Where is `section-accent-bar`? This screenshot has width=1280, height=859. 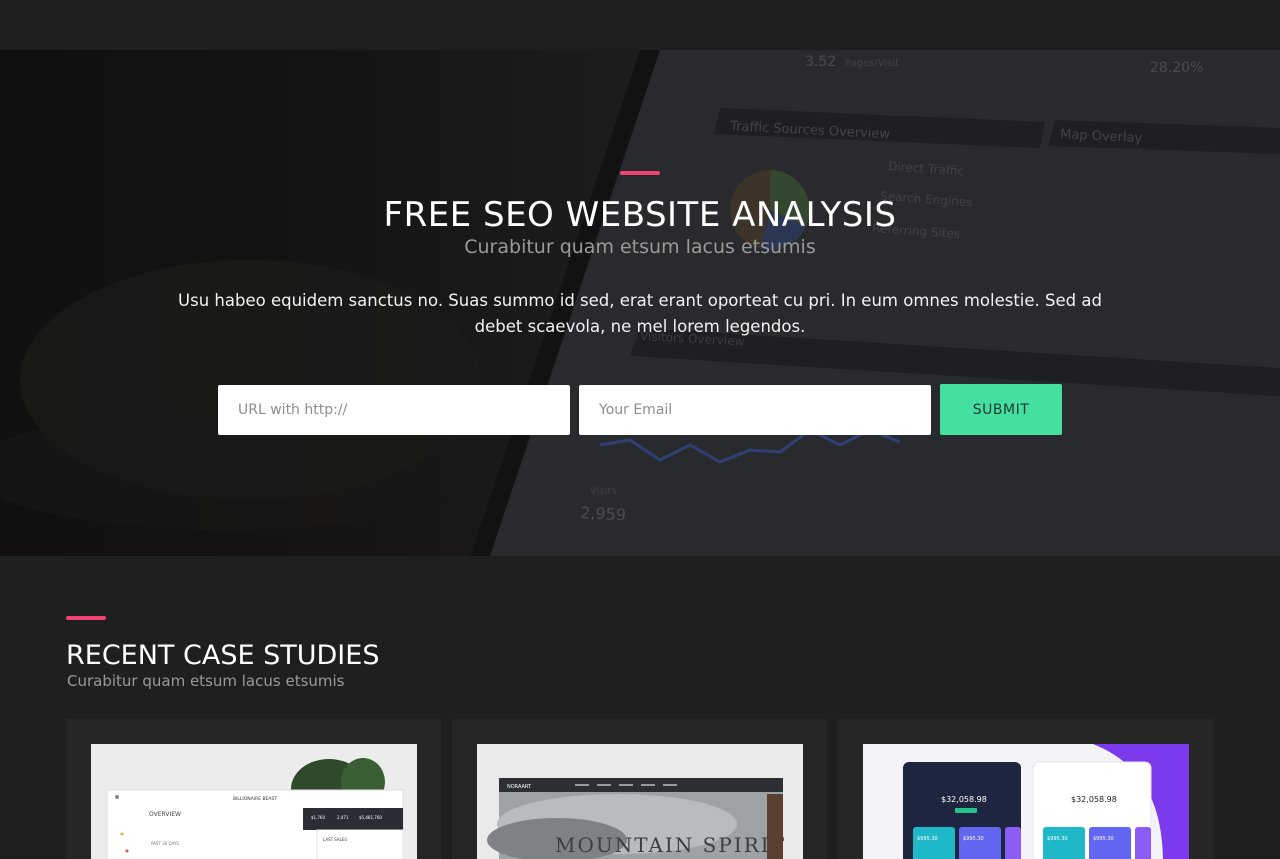 section-accent-bar is located at coordinates (86, 618).